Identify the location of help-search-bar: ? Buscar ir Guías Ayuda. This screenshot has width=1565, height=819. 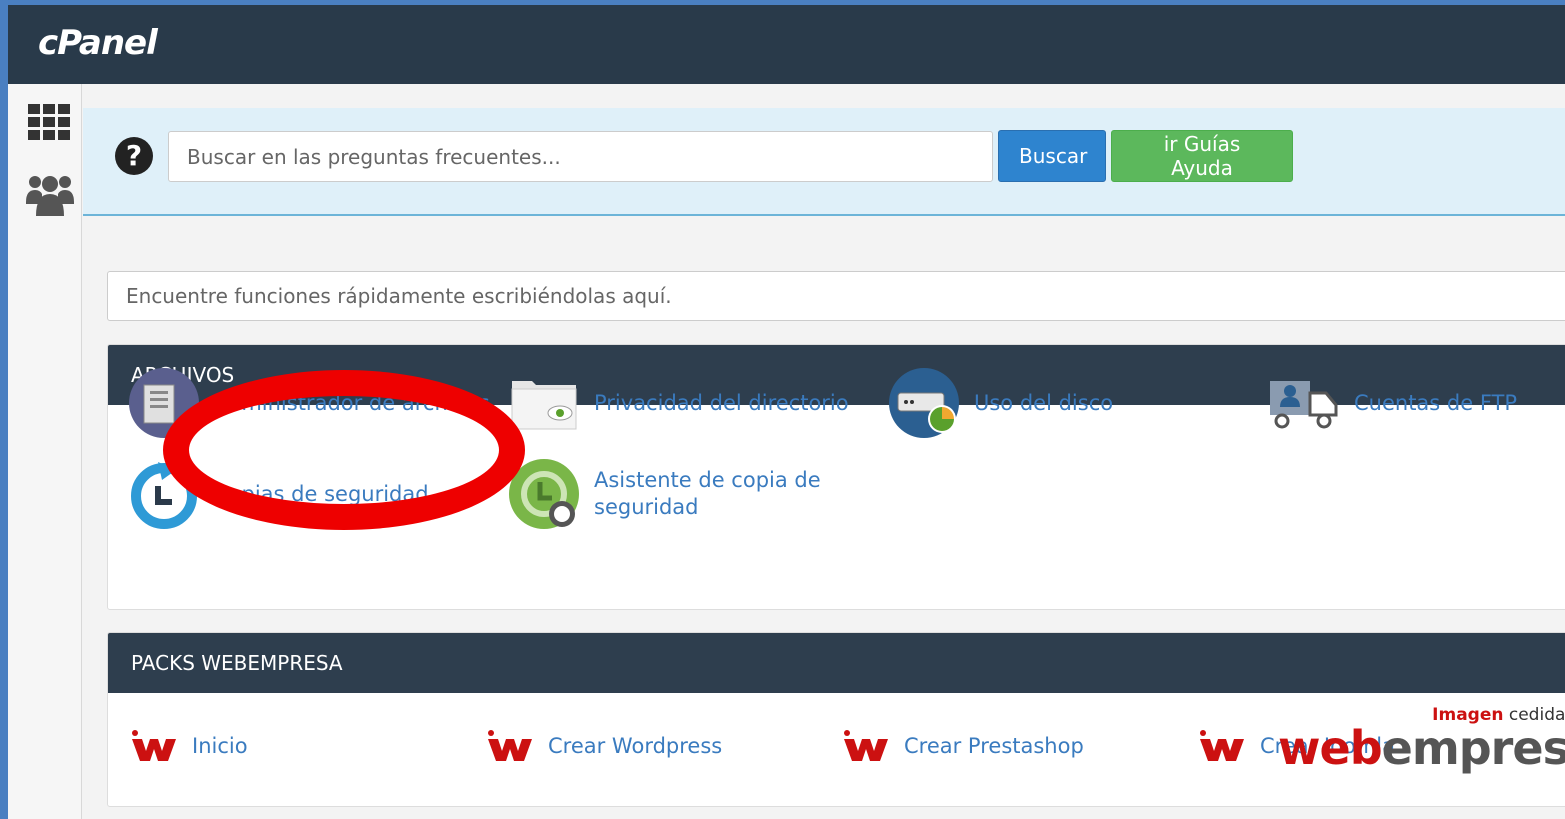
(824, 162).